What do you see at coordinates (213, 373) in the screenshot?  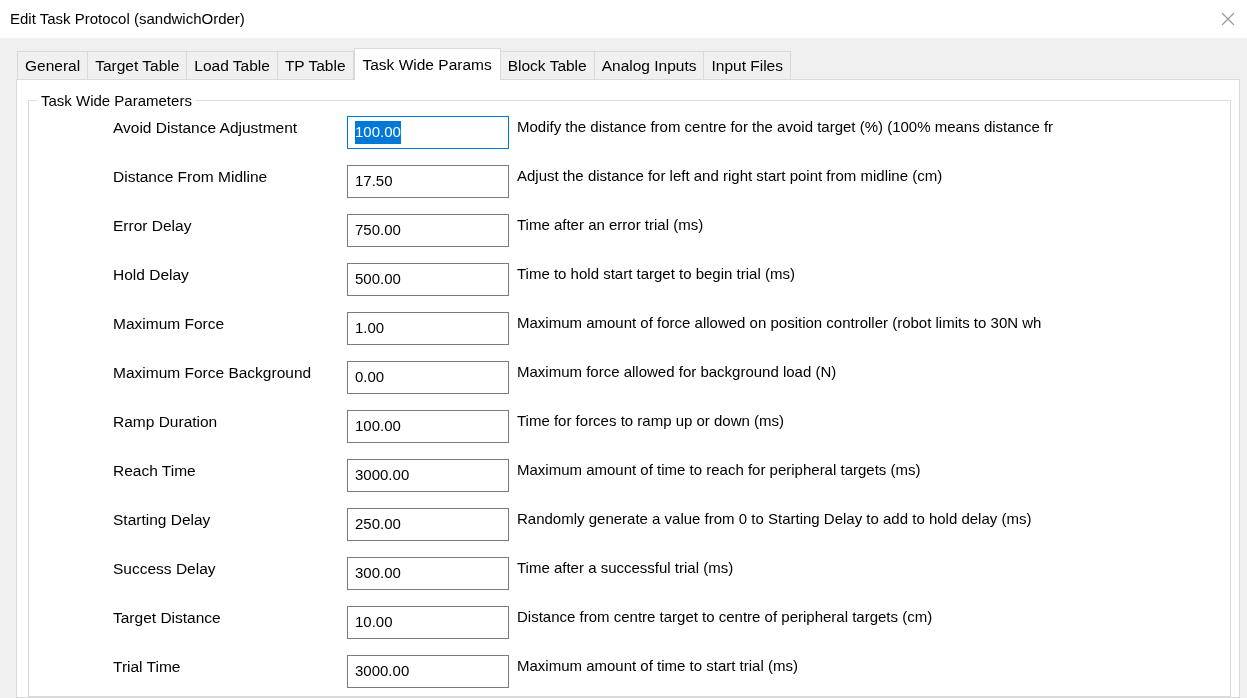 I see `param-label: Maximum Force Background` at bounding box center [213, 373].